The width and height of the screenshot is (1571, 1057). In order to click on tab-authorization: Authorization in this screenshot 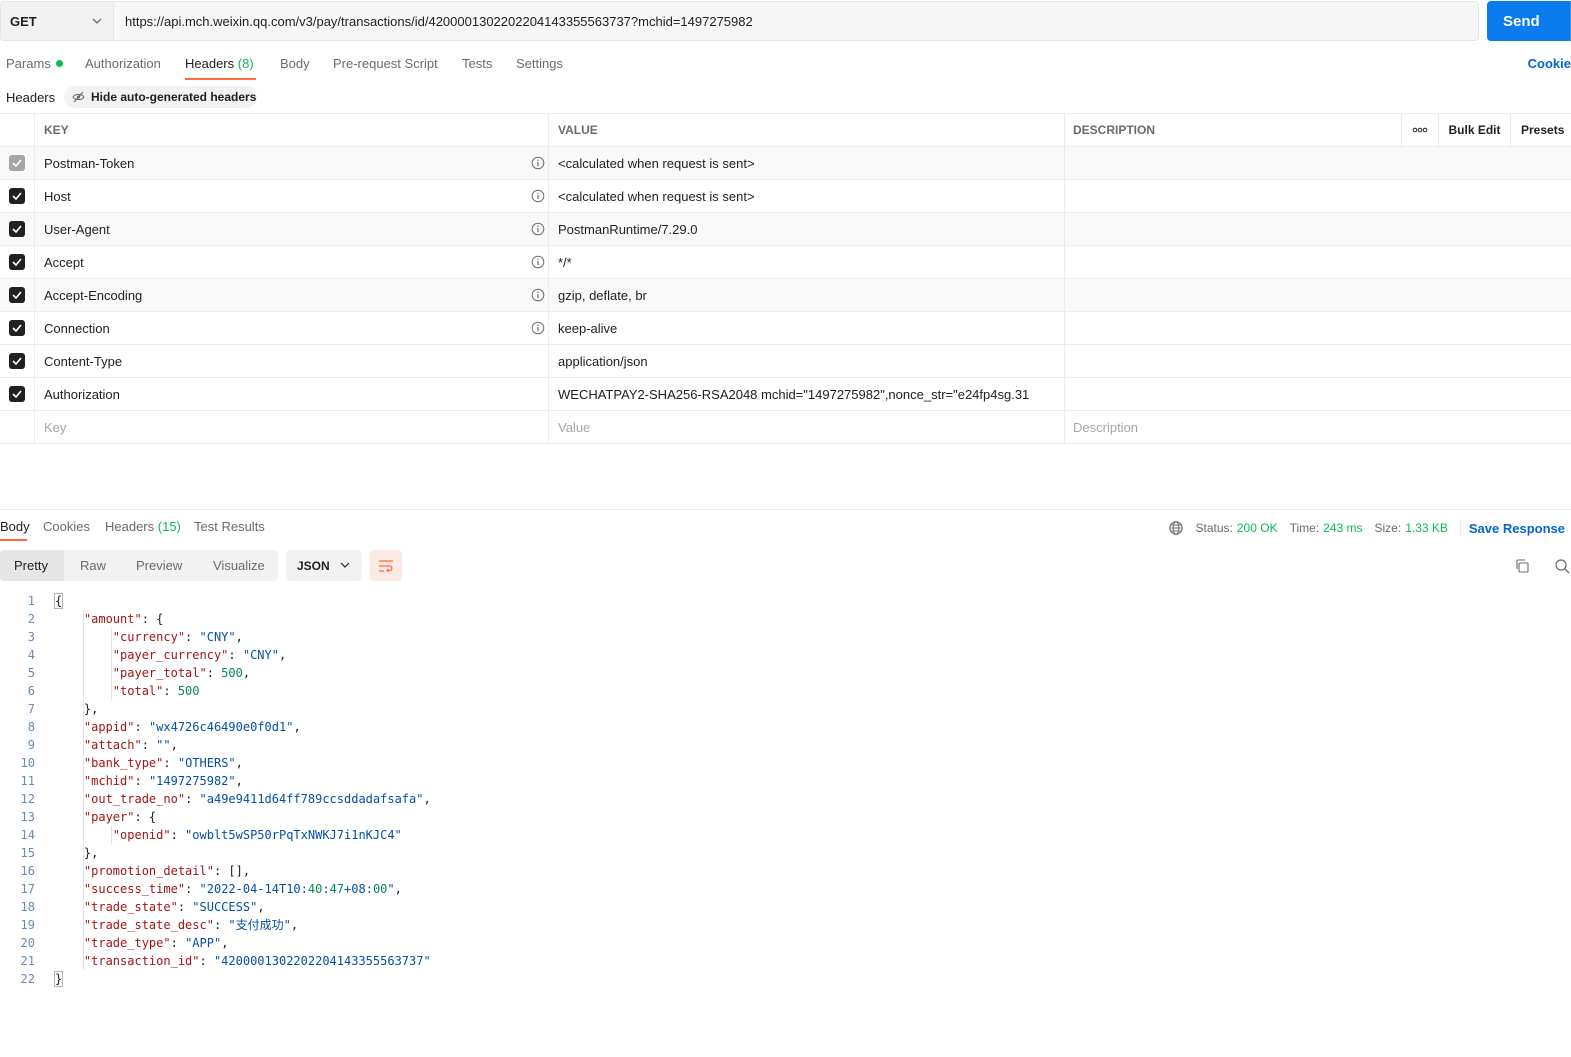, I will do `click(123, 63)`.